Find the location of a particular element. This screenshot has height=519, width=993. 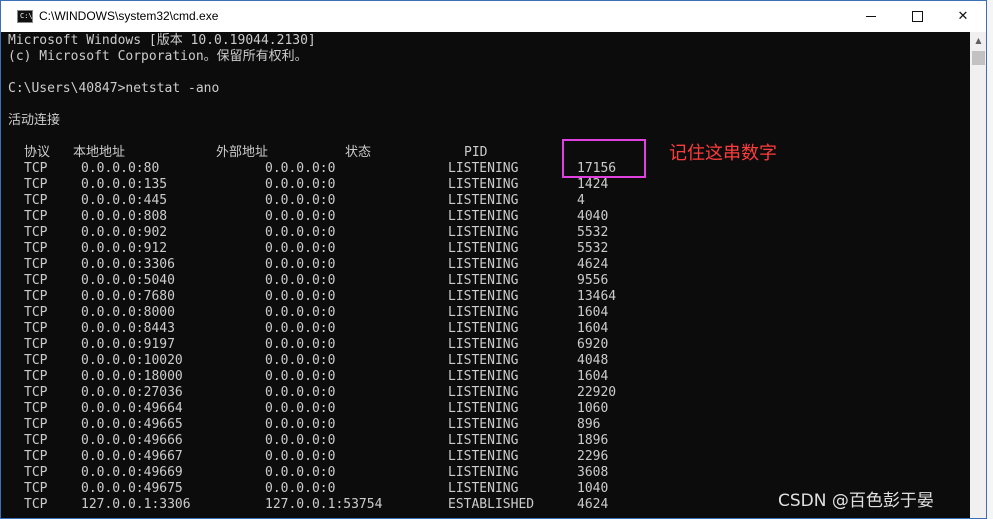

column-header-pid: PID is located at coordinates (476, 152).